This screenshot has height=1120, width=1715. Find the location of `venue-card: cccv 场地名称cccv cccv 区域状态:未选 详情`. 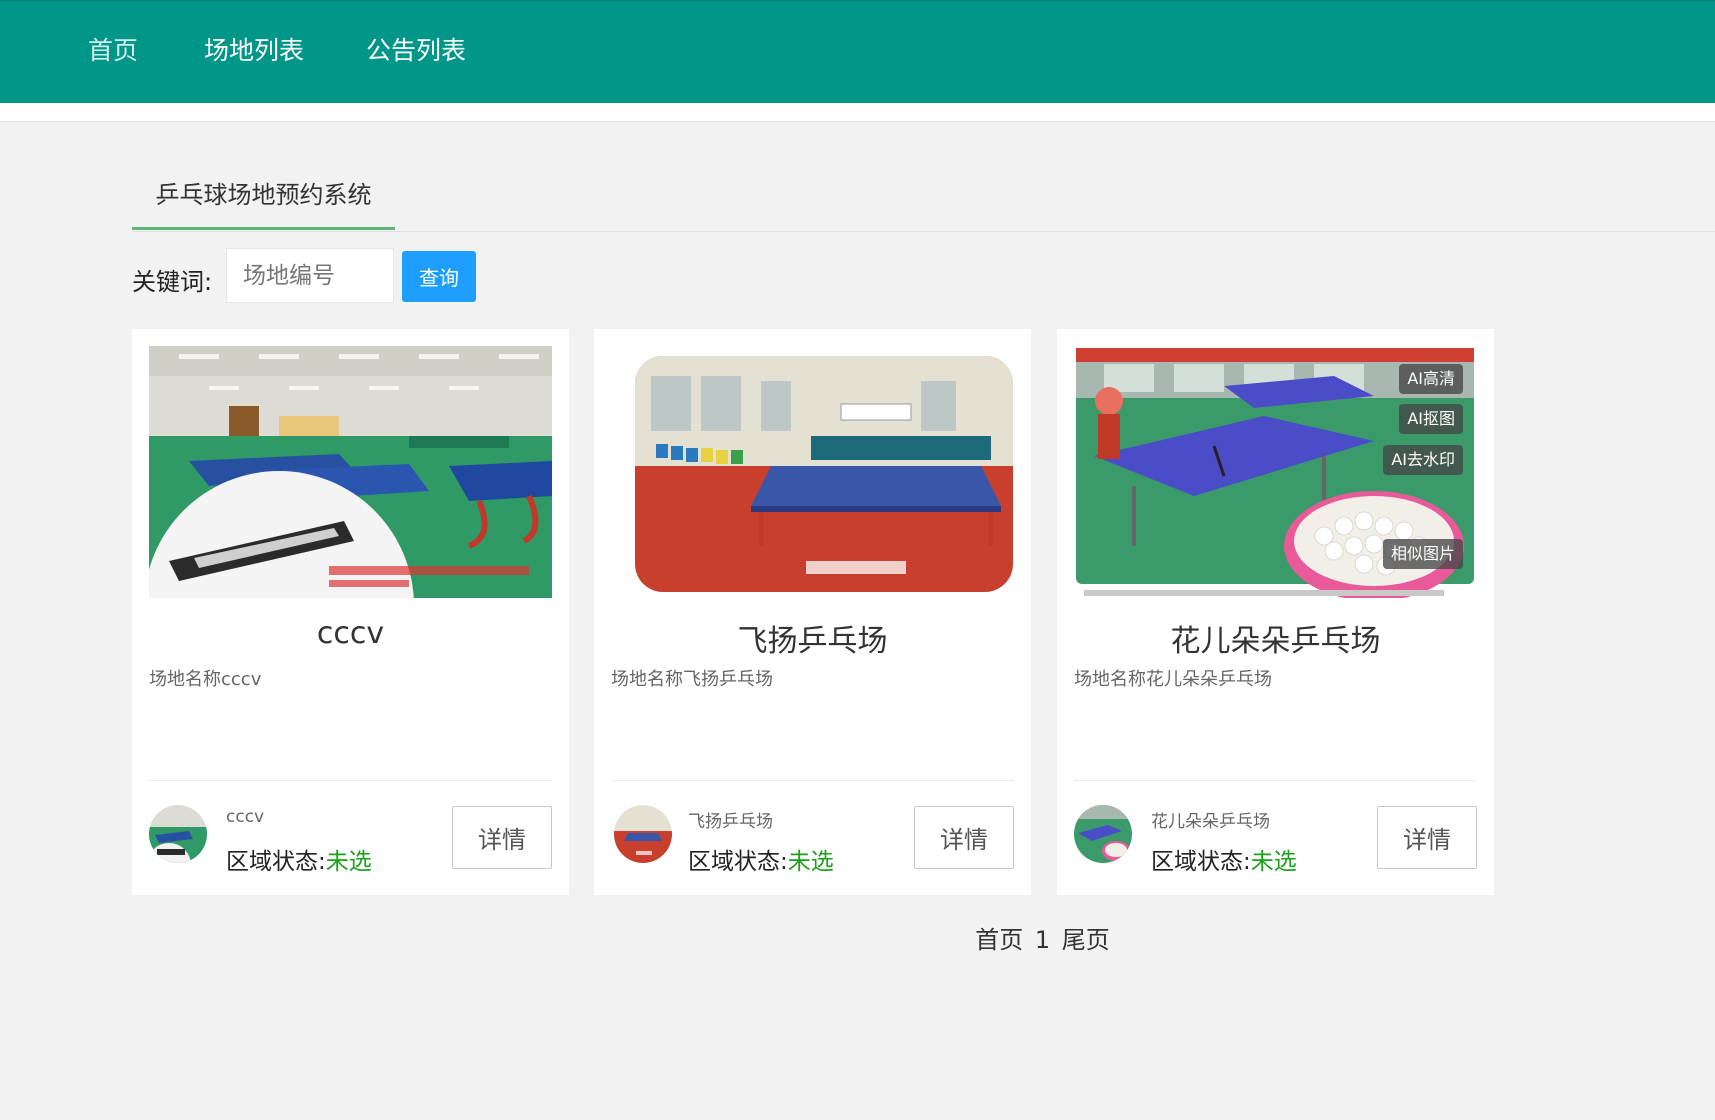

venue-card: cccv 场地名称cccv cccv 区域状态:未选 详情 is located at coordinates (350, 612).